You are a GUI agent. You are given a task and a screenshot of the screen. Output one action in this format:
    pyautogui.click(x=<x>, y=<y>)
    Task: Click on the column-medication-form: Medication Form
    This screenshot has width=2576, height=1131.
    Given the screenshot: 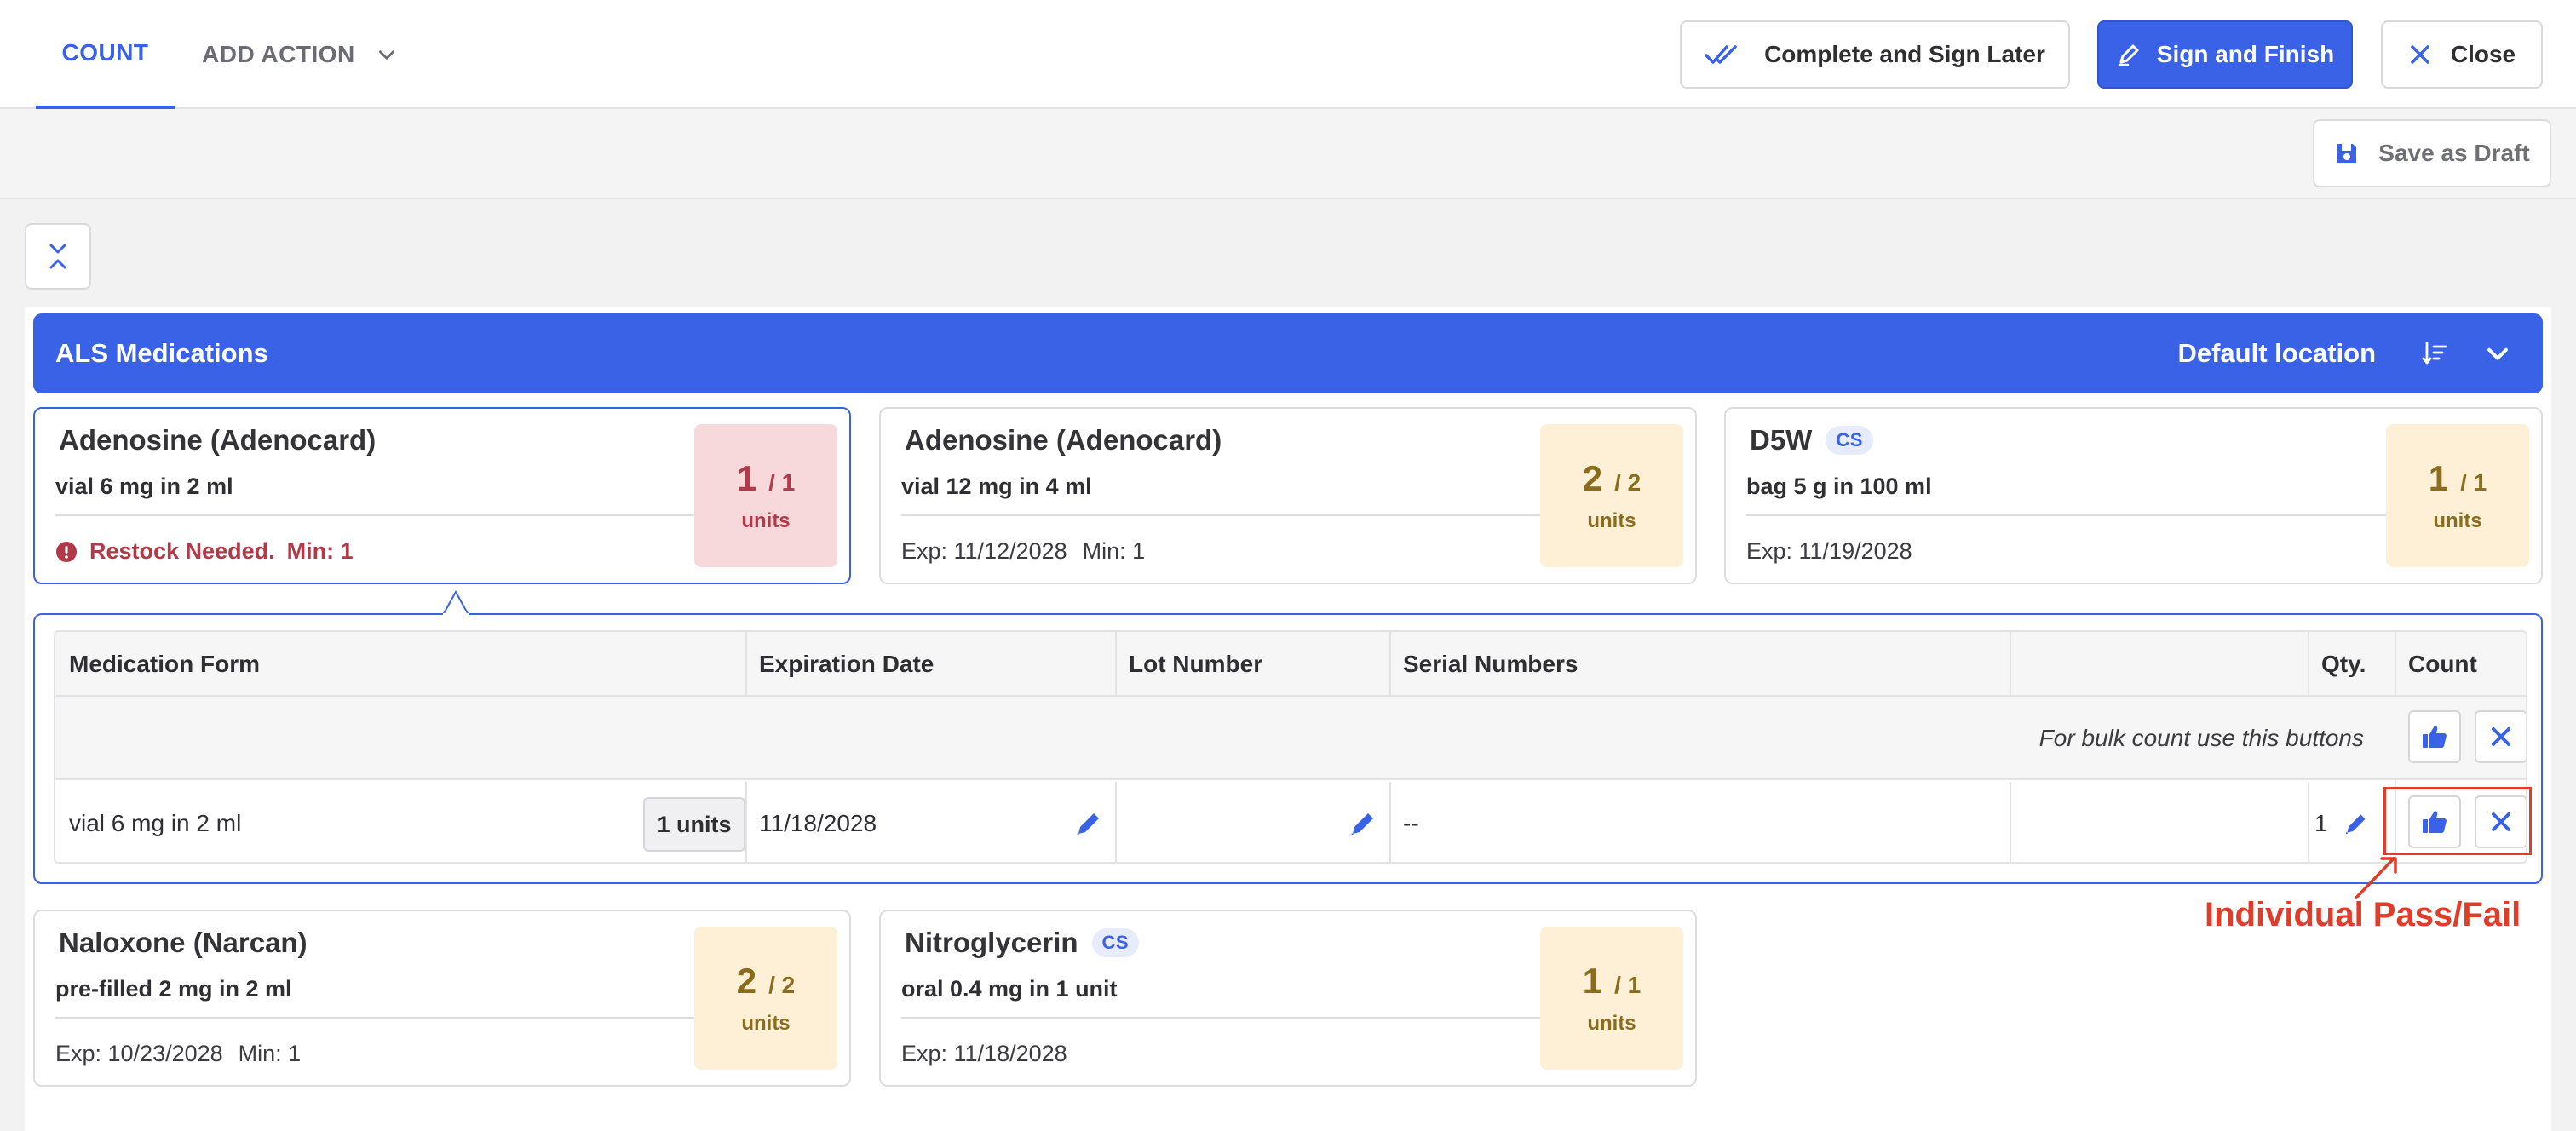 What is the action you would take?
    pyautogui.click(x=165, y=664)
    